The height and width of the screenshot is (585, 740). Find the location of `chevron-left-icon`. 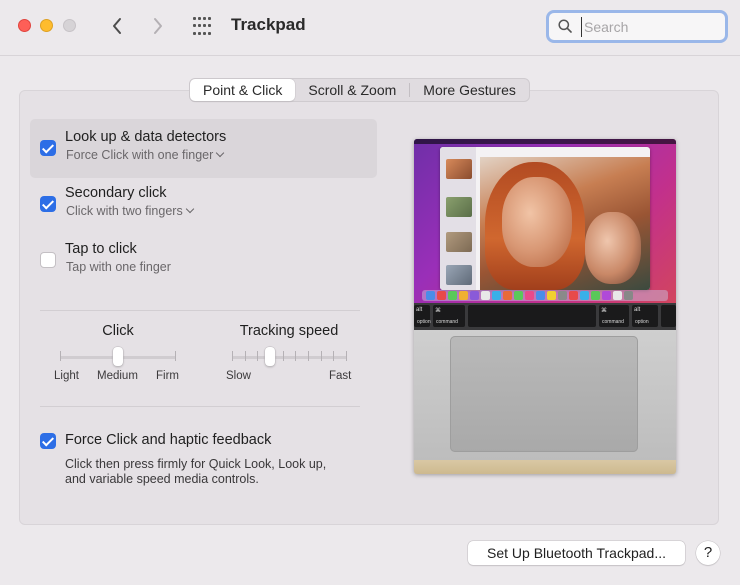

chevron-left-icon is located at coordinates (117, 26).